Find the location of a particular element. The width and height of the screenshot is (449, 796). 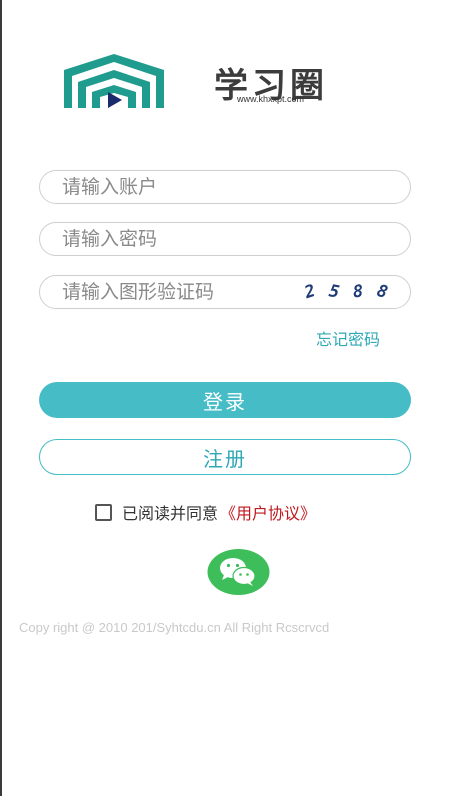

wechat-login-button is located at coordinates (238, 572).